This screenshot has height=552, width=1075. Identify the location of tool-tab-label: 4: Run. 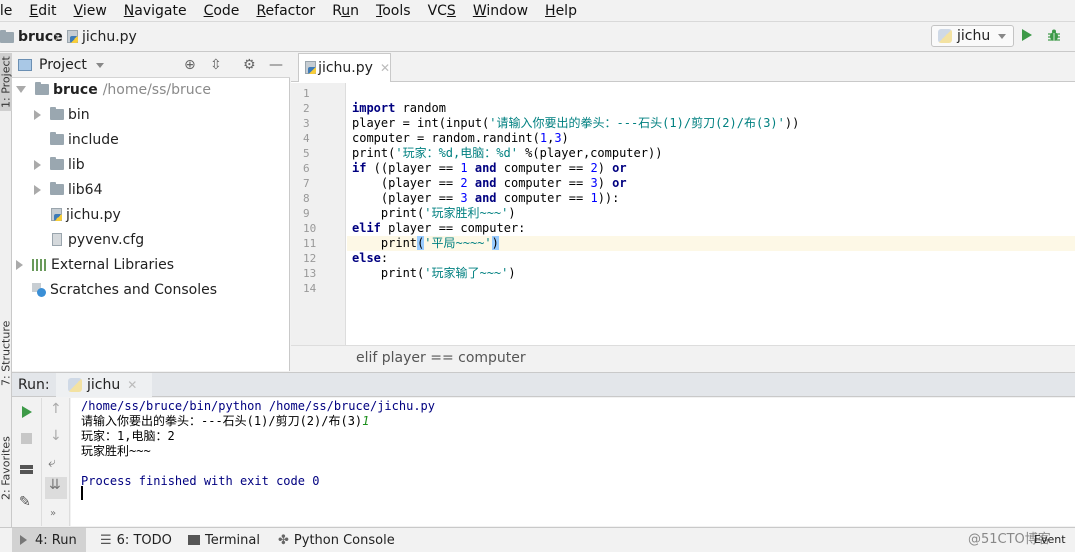
(56, 540).